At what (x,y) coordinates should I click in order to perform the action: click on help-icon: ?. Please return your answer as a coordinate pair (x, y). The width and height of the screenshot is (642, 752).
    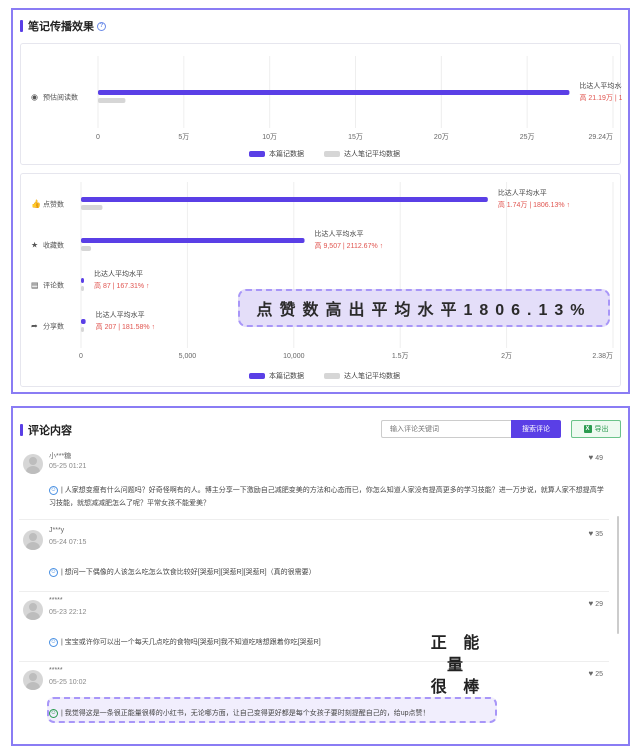
    Looking at the image, I should click on (101, 26).